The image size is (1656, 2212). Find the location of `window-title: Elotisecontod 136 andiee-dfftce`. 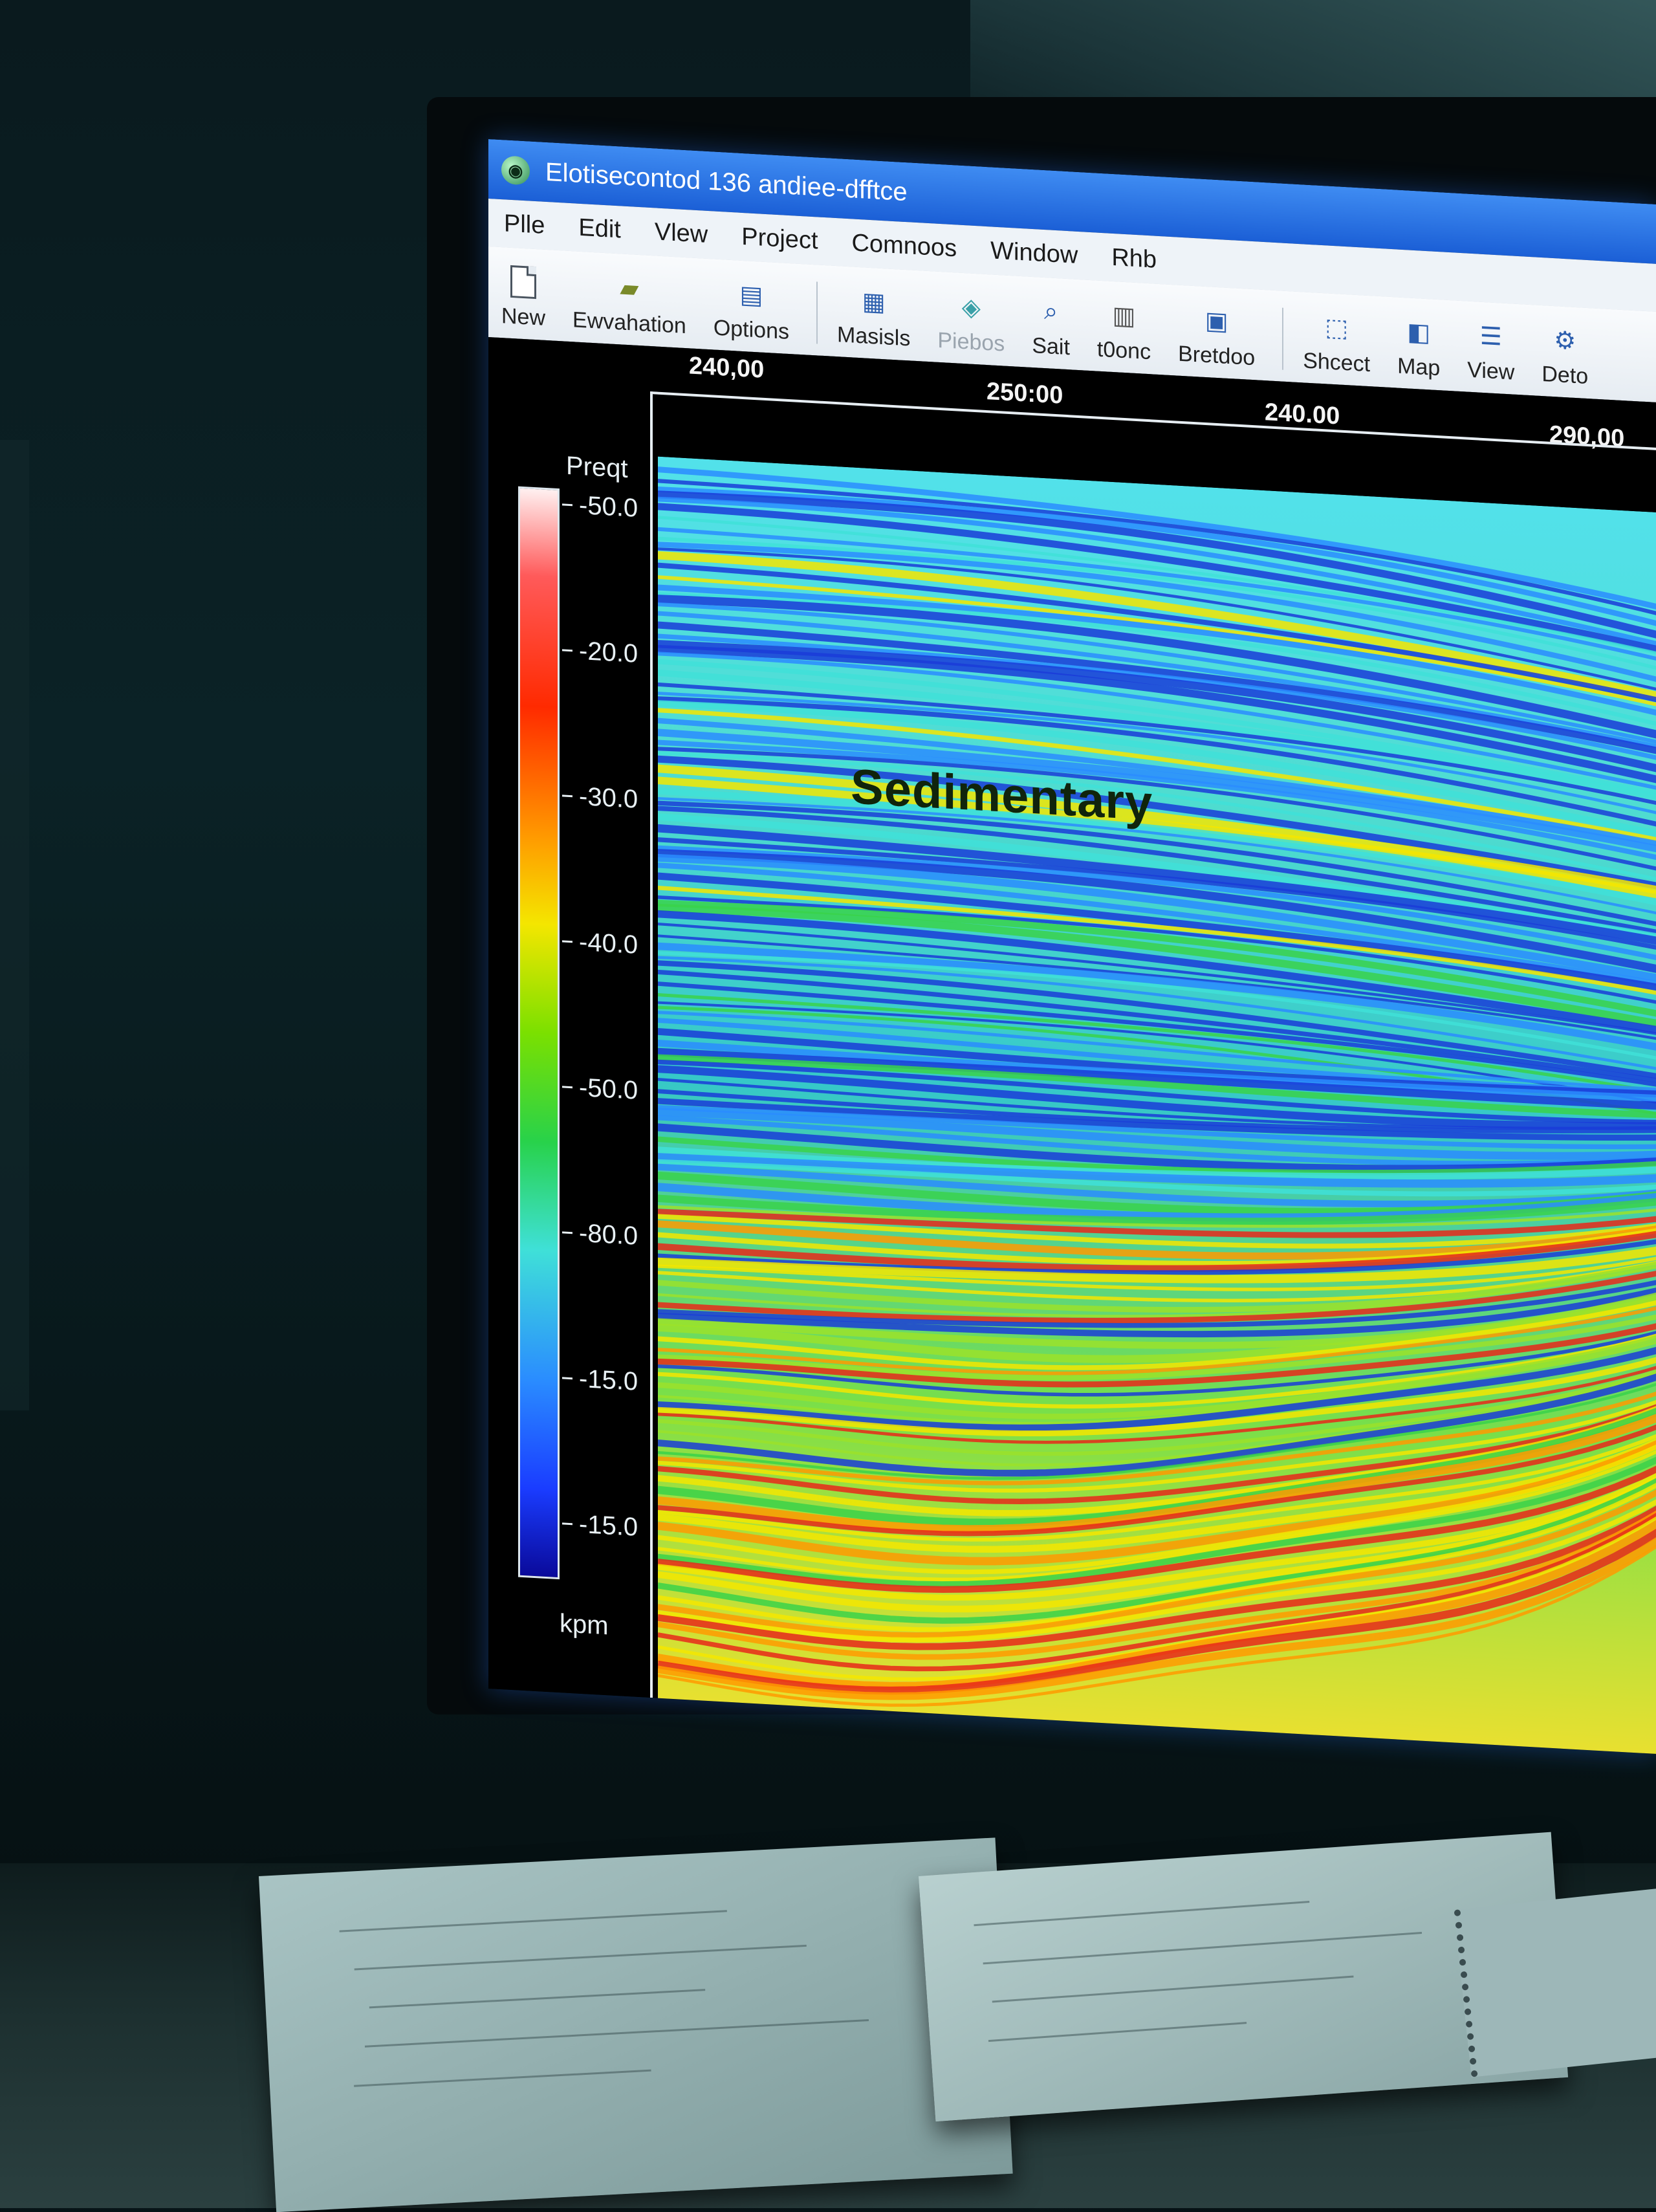

window-title: Elotisecontod 136 andiee-dfftce is located at coordinates (726, 181).